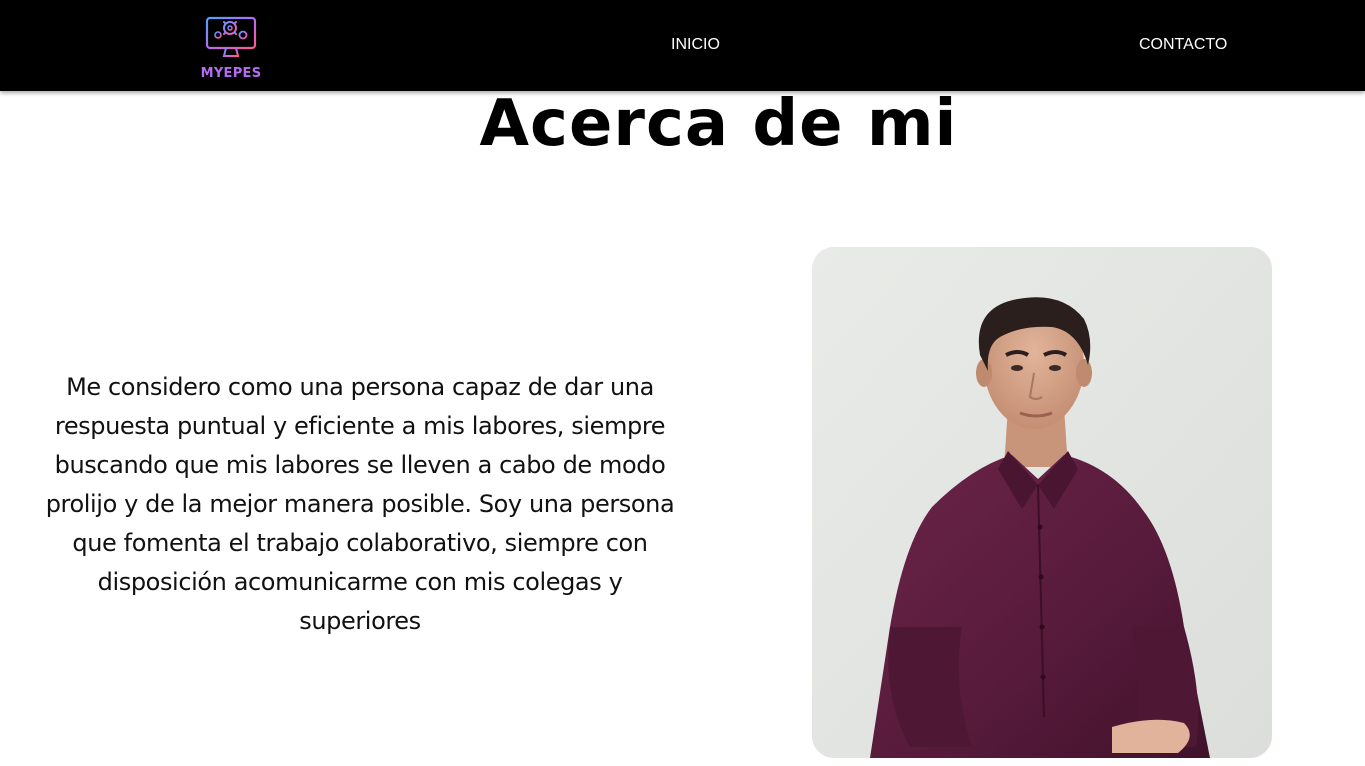 The height and width of the screenshot is (766, 1365). Describe the element at coordinates (1183, 45) in the screenshot. I see `nav-contacto-link: CONTACTO` at that location.